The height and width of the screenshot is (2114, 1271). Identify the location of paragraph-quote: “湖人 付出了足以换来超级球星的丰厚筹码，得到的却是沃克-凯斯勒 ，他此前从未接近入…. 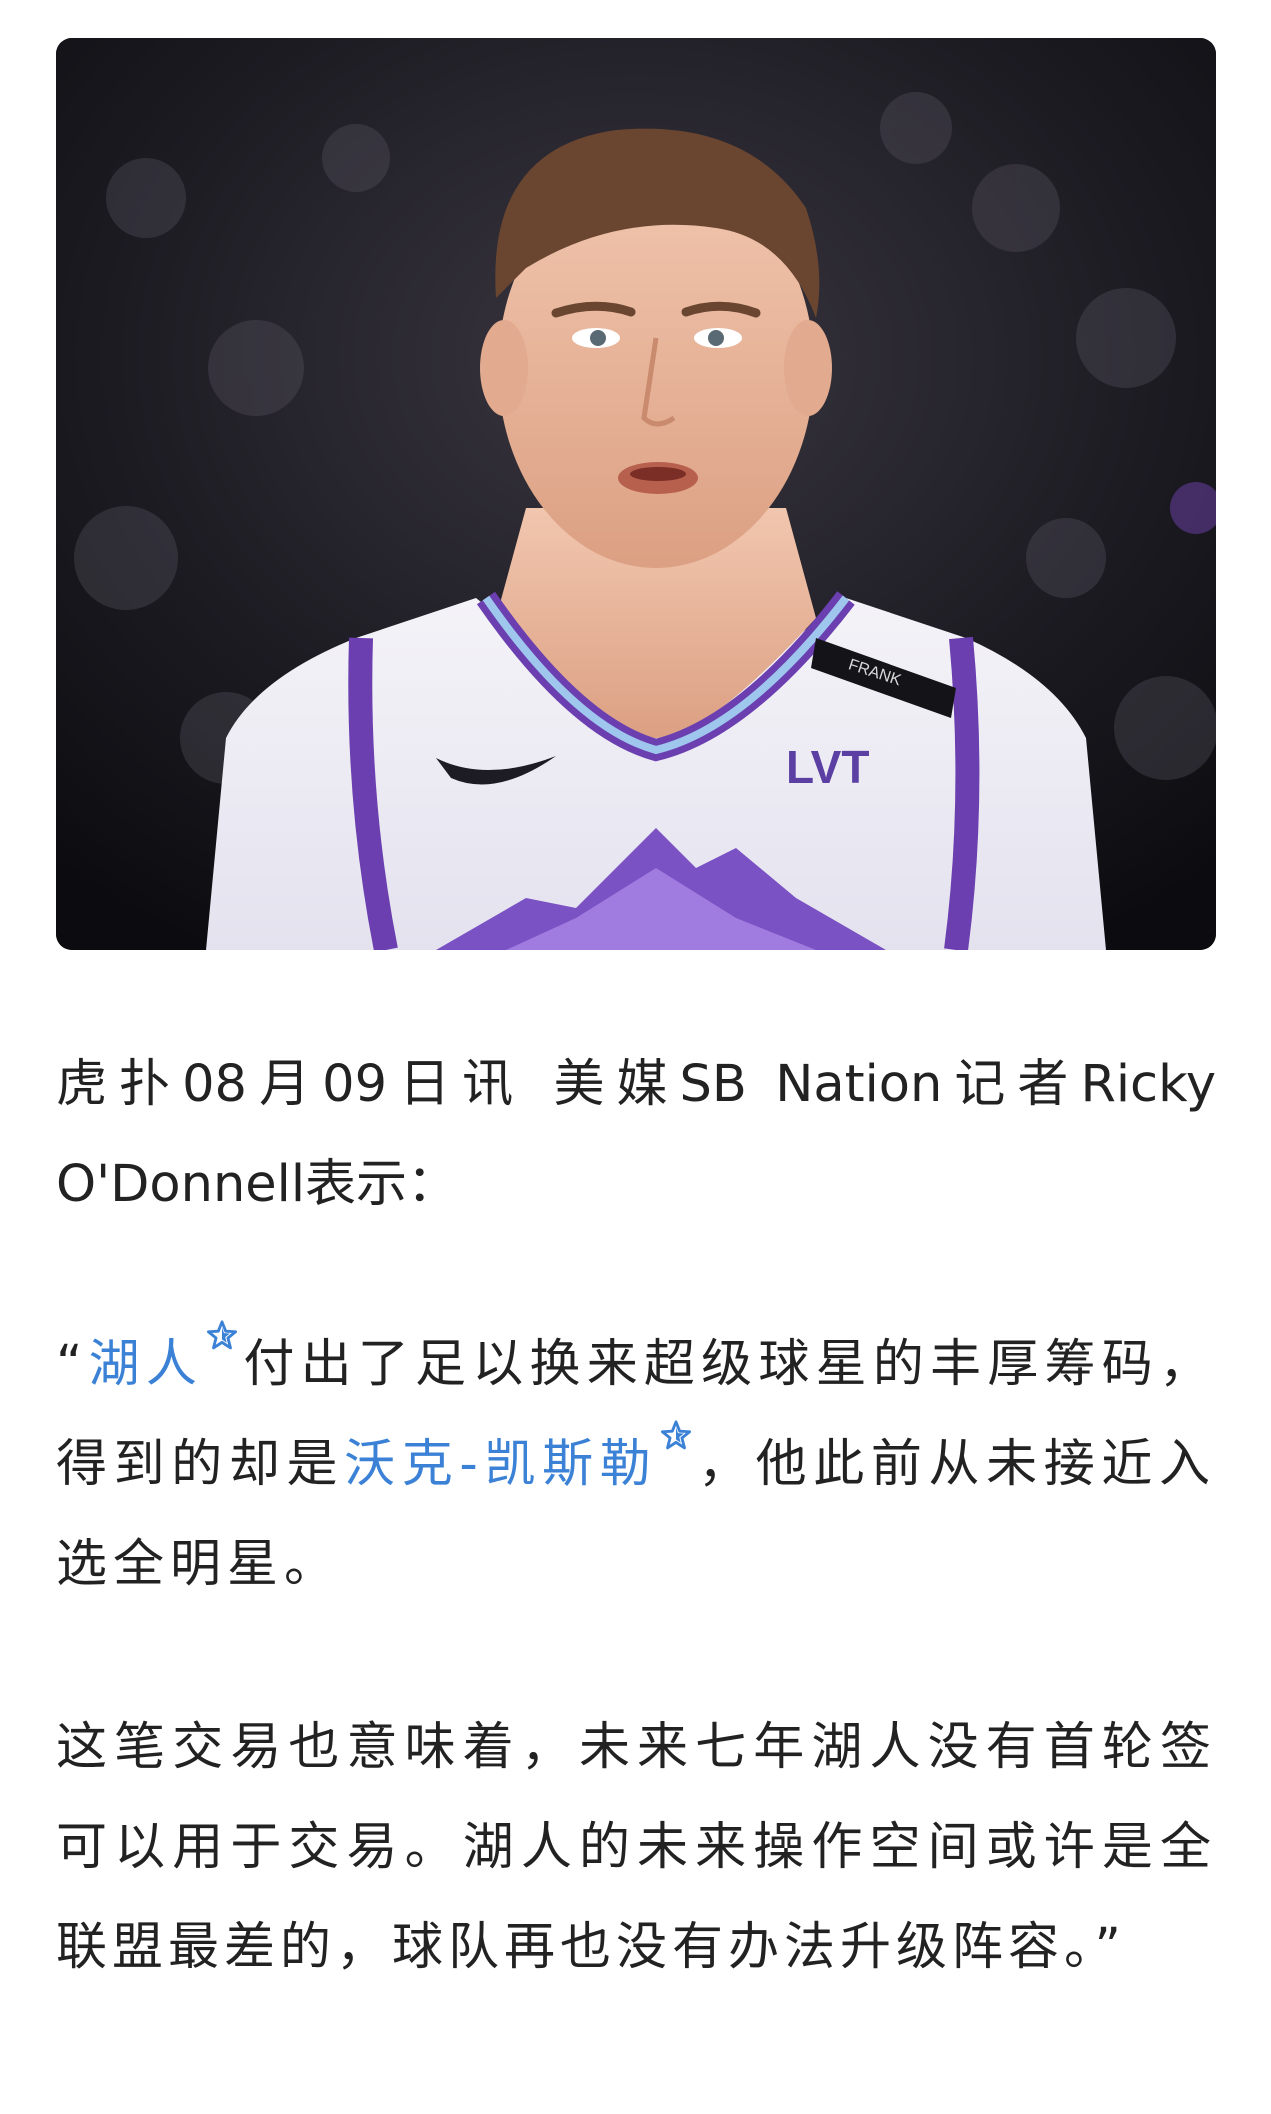
(636, 1465).